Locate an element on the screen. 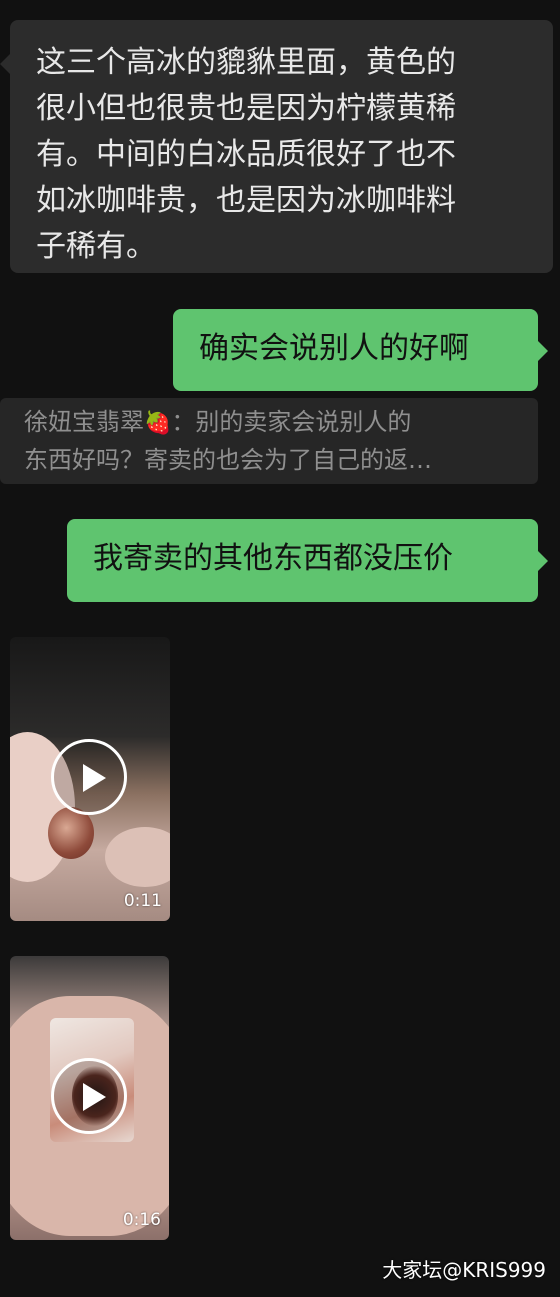 The image size is (560, 1297). message-line: 这三个高冰的貔貅里面，黄色的 is located at coordinates (246, 62).